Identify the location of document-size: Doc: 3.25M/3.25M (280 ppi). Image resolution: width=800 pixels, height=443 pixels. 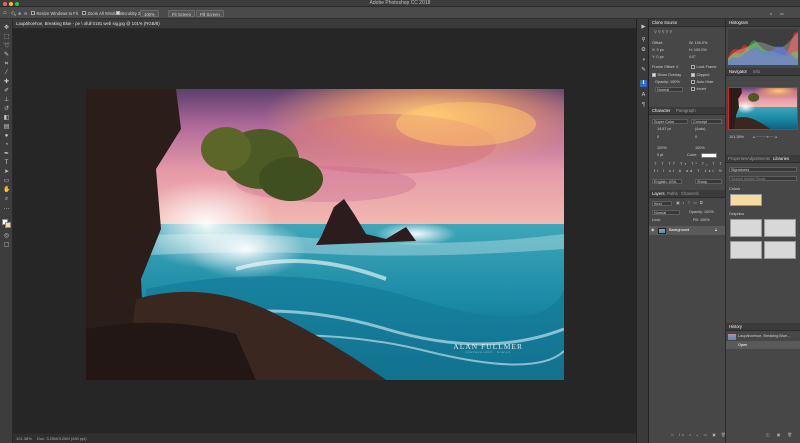
(62, 438).